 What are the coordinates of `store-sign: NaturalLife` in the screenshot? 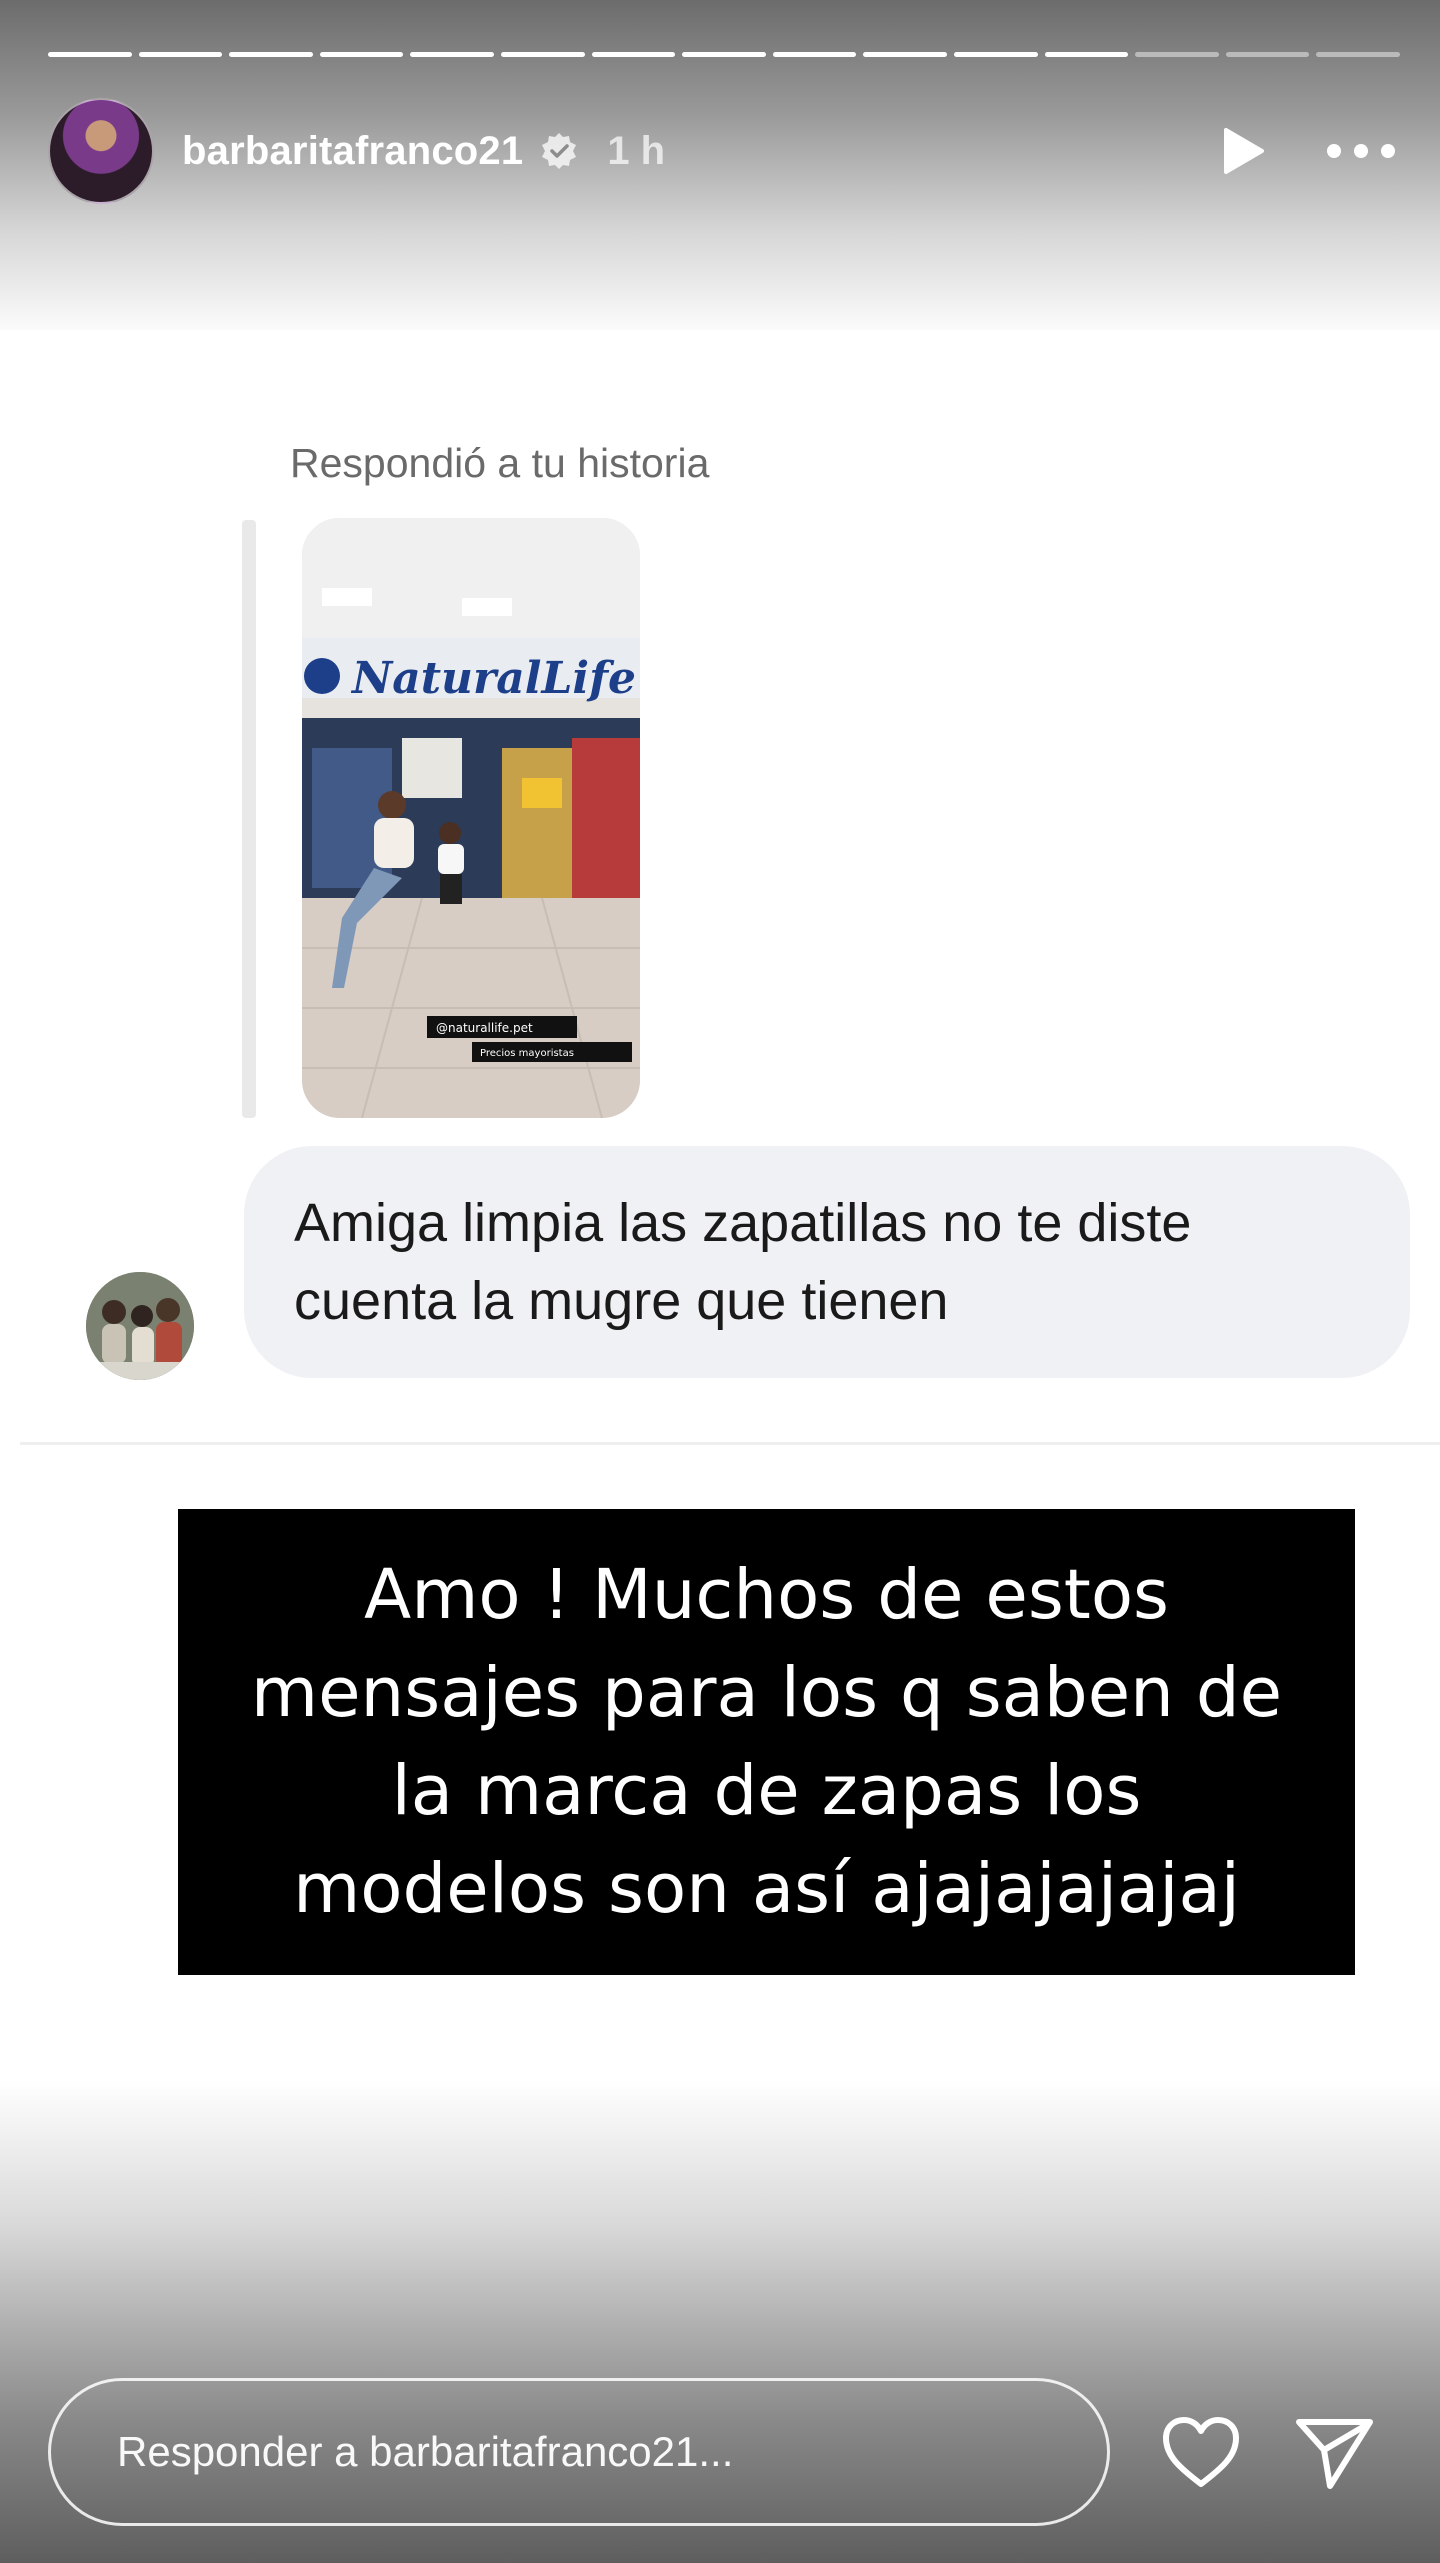 It's located at (493, 678).